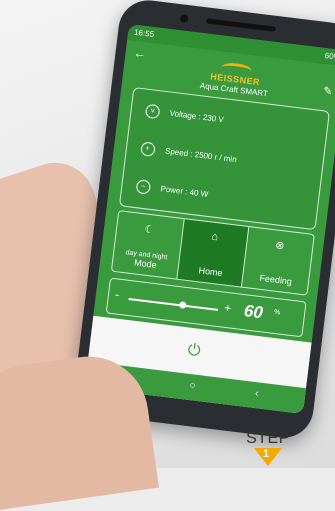  Describe the element at coordinates (194, 351) in the screenshot. I see `power-button-icon: ⏻` at that location.